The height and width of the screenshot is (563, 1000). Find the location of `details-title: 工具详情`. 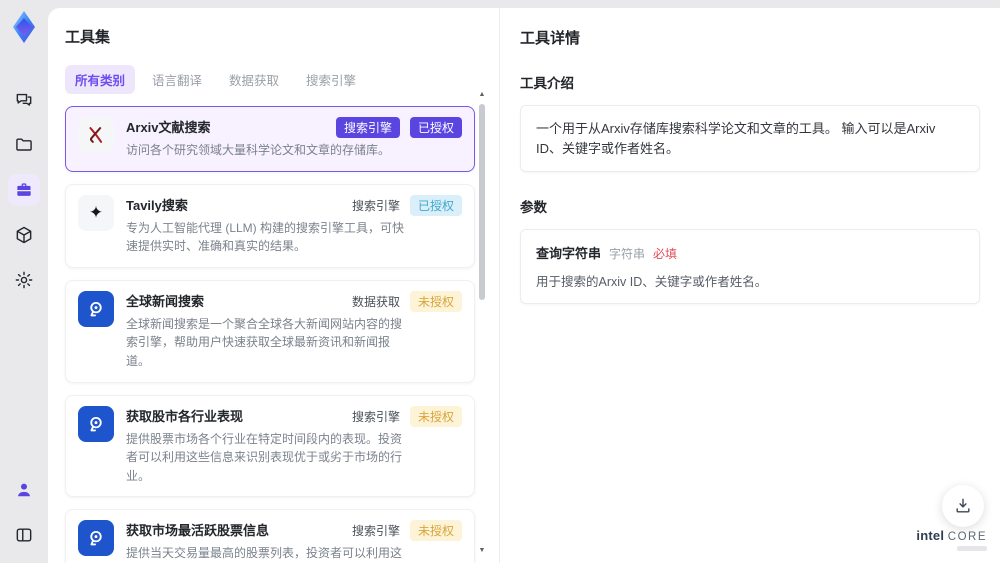

details-title: 工具详情 is located at coordinates (550, 38).